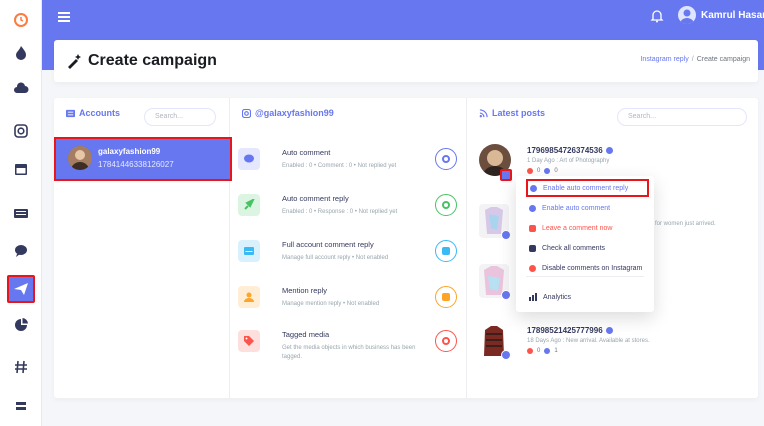  What do you see at coordinates (315, 198) in the screenshot?
I see `action-title: Auto comment reply` at bounding box center [315, 198].